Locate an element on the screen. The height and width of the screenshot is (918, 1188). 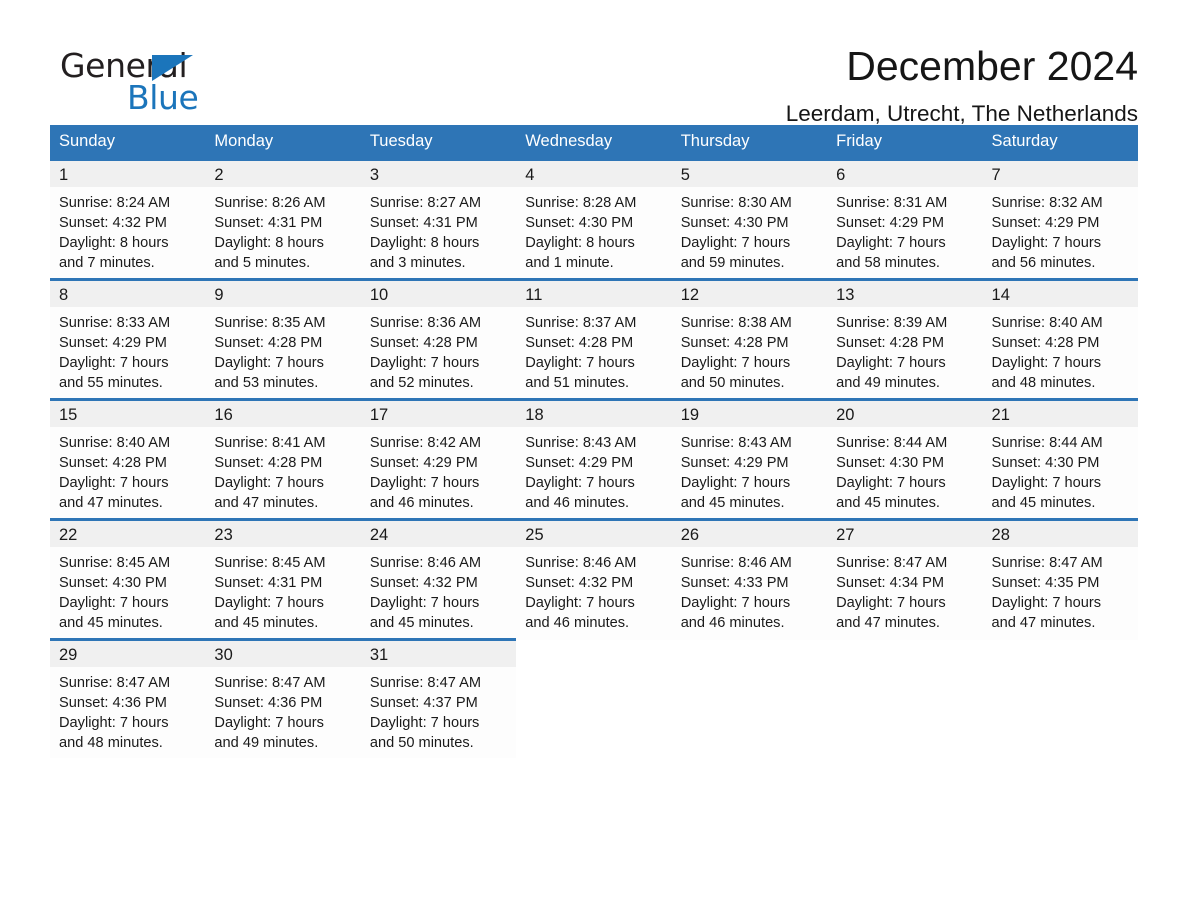
day-number-band: 9 is located at coordinates (283, 294).